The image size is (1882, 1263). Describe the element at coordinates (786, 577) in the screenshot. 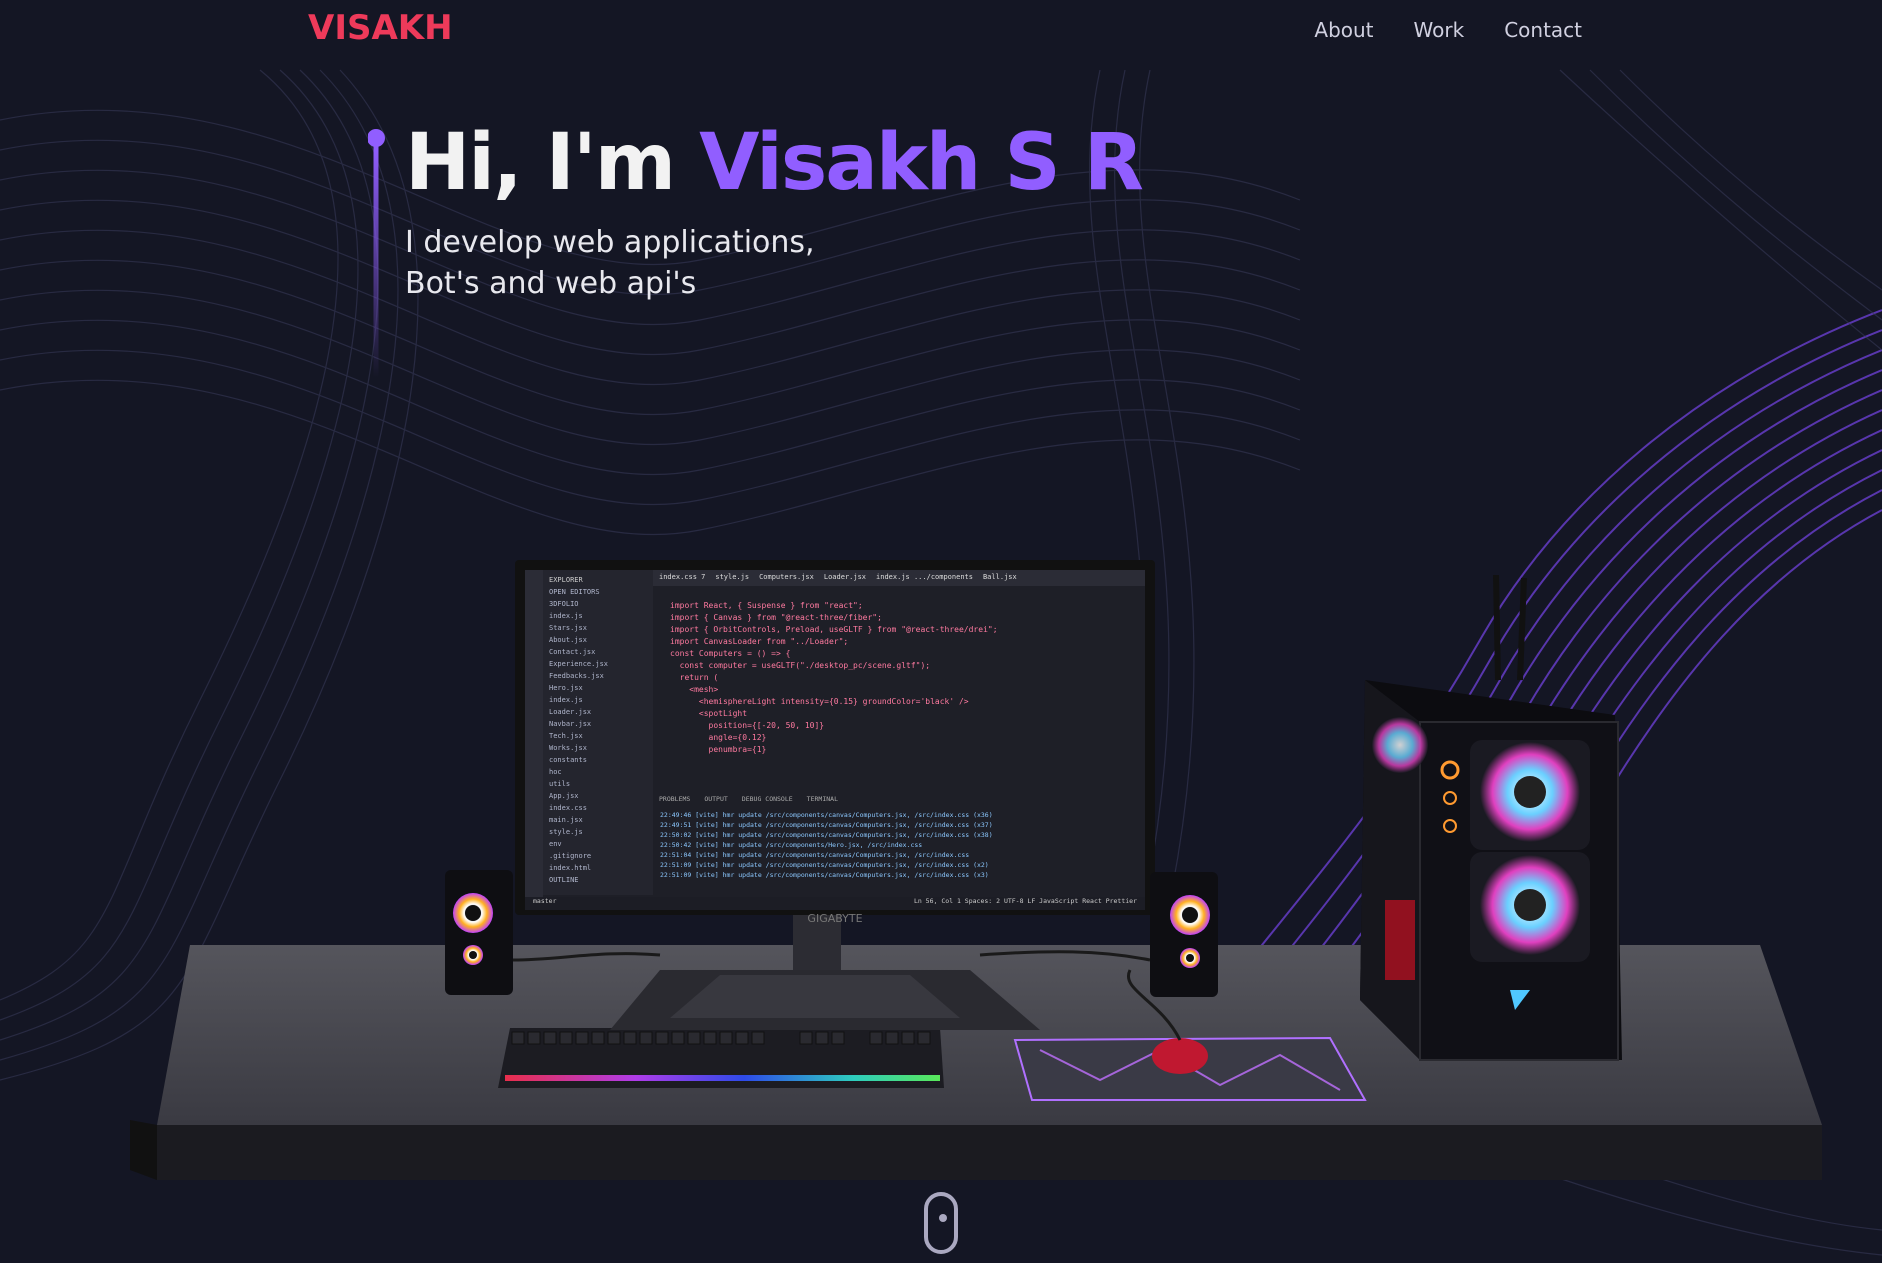

I see `editor-tab: Computers.jsx` at that location.